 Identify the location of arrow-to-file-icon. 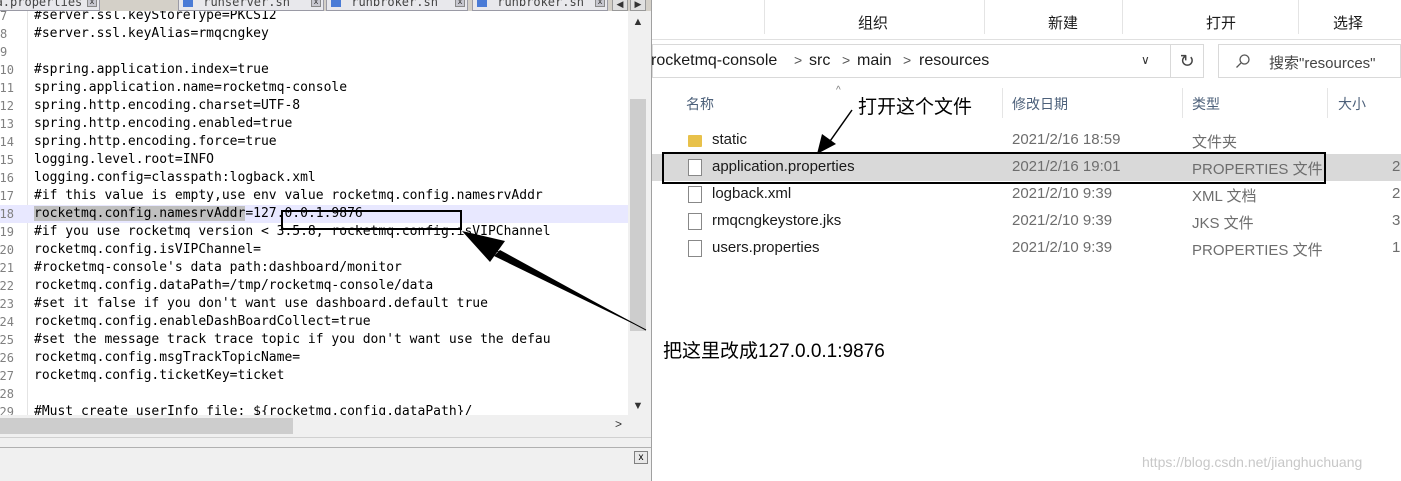
(835, 131).